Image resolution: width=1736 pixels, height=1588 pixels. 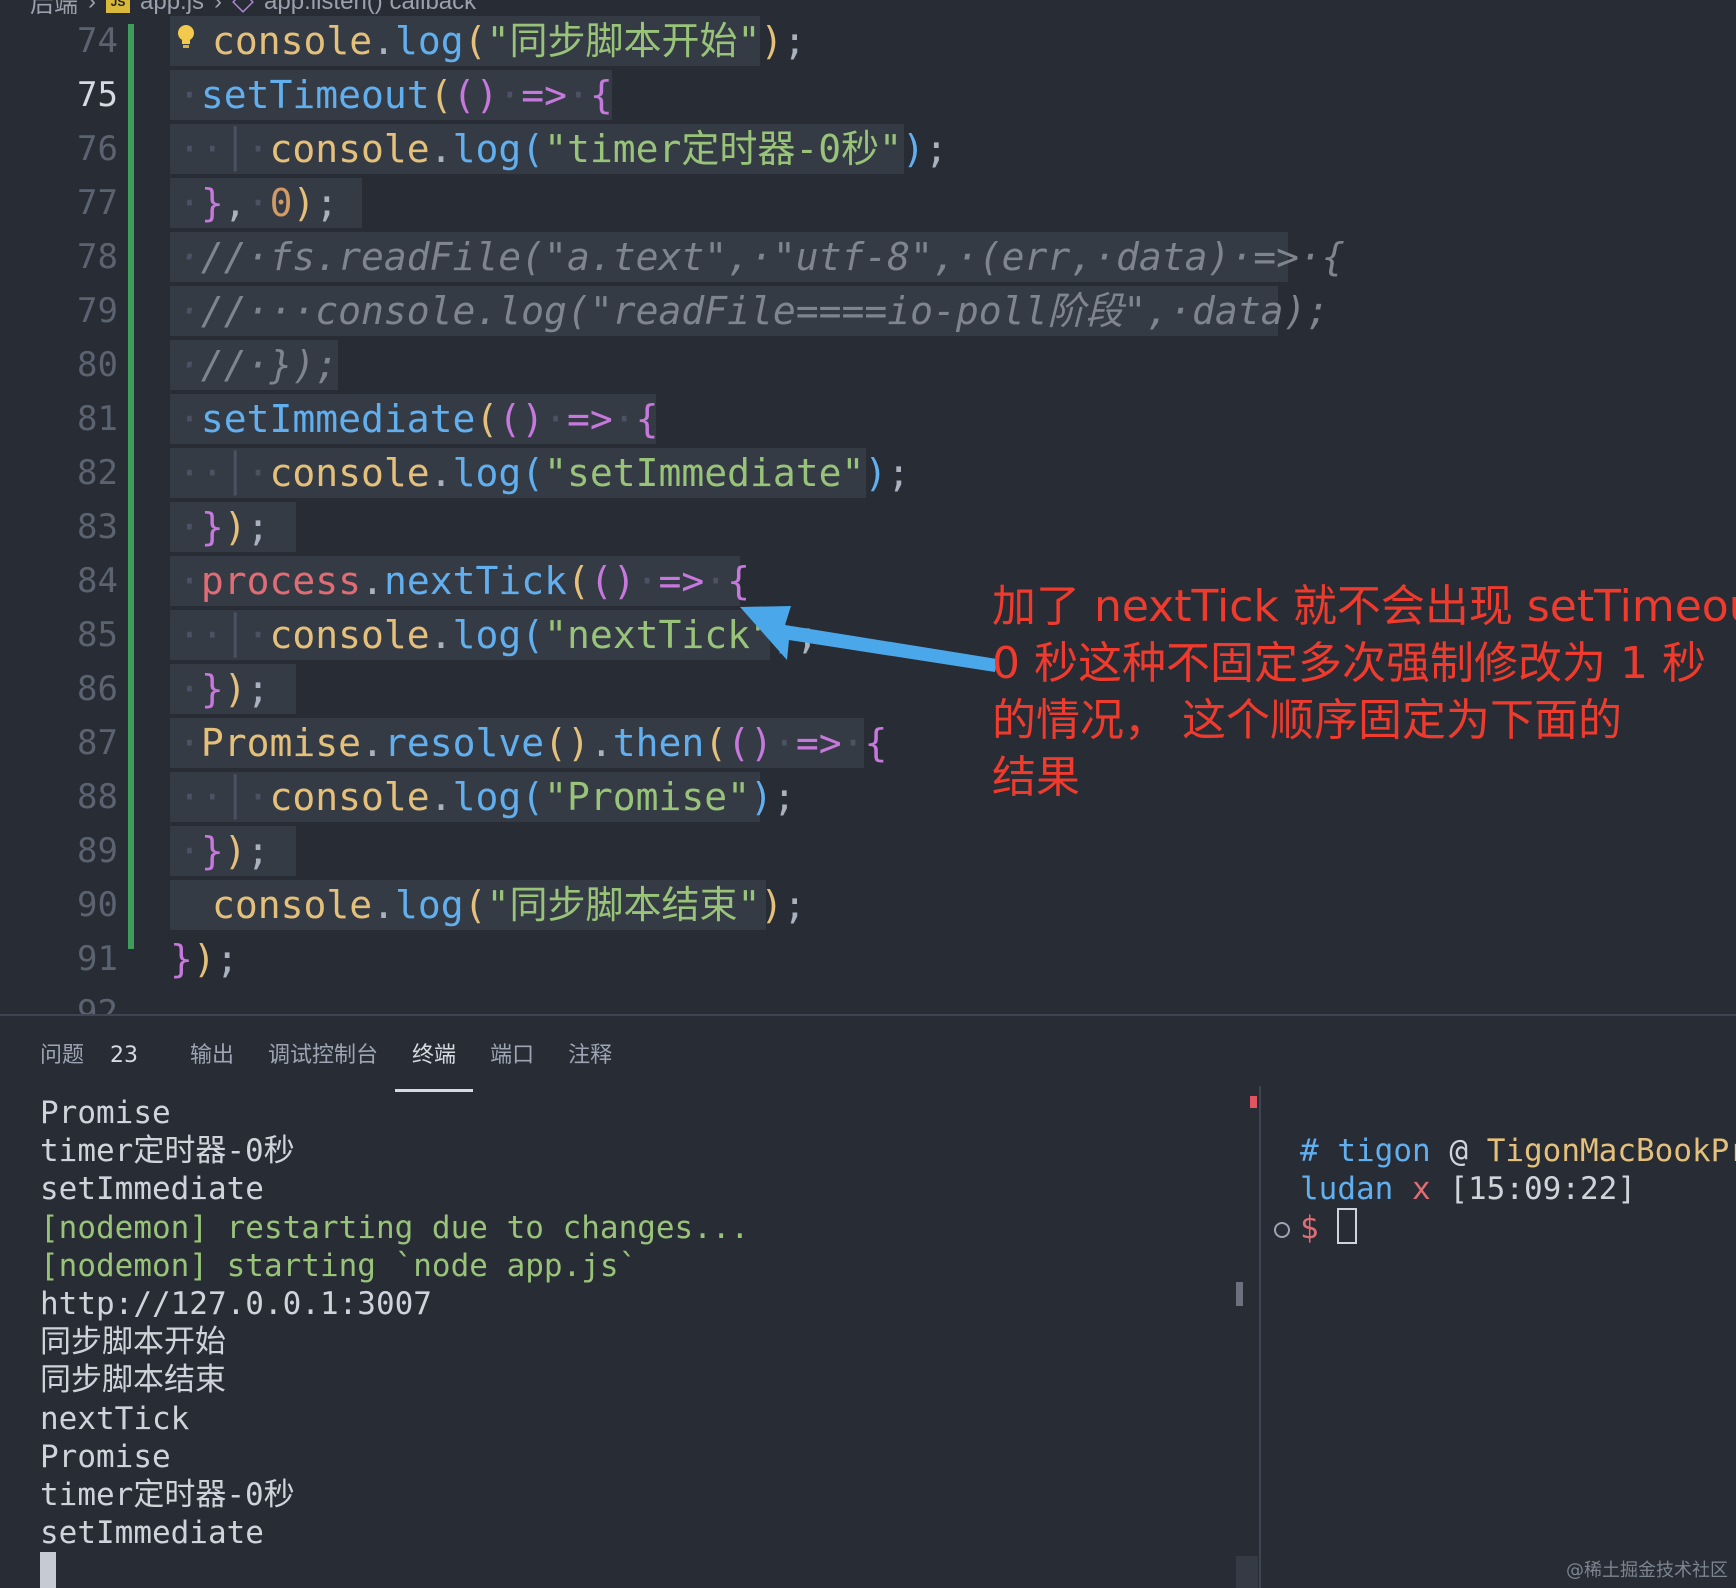 What do you see at coordinates (370, 7) in the screenshot?
I see `breadcrumb-symbol: app.listen() callback` at bounding box center [370, 7].